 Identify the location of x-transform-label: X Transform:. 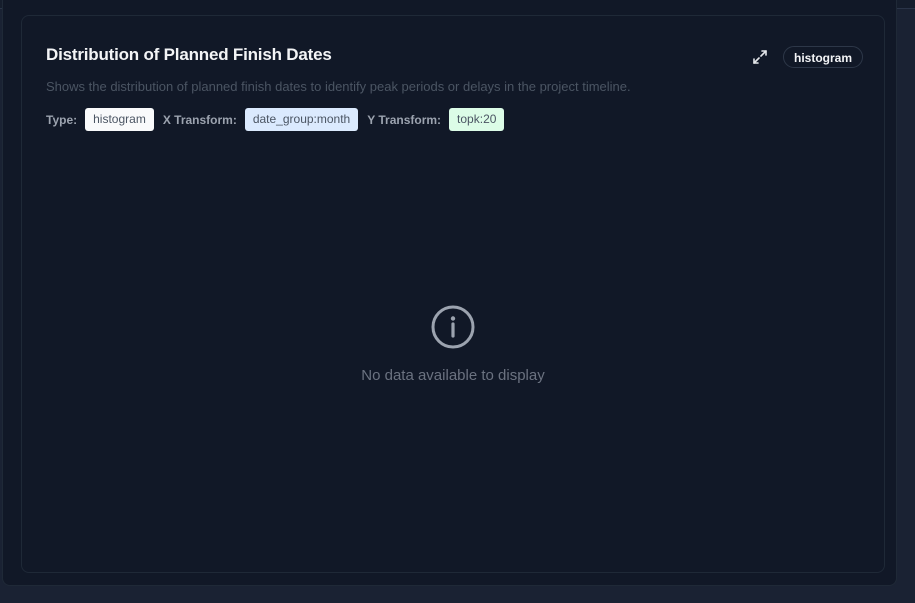
(199, 119).